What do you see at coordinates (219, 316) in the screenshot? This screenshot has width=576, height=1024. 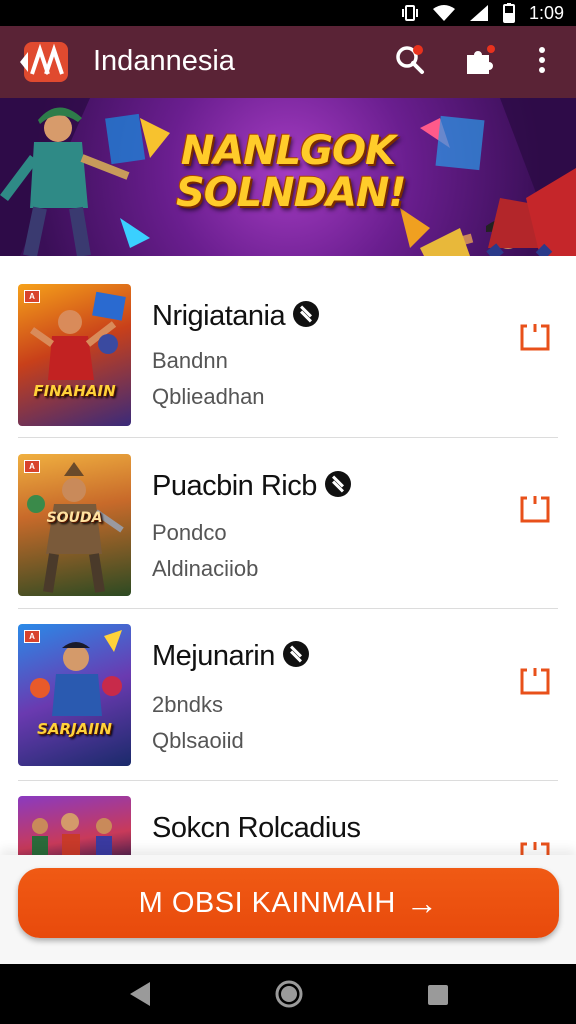 I see `item-title-text: Nrigiatania` at bounding box center [219, 316].